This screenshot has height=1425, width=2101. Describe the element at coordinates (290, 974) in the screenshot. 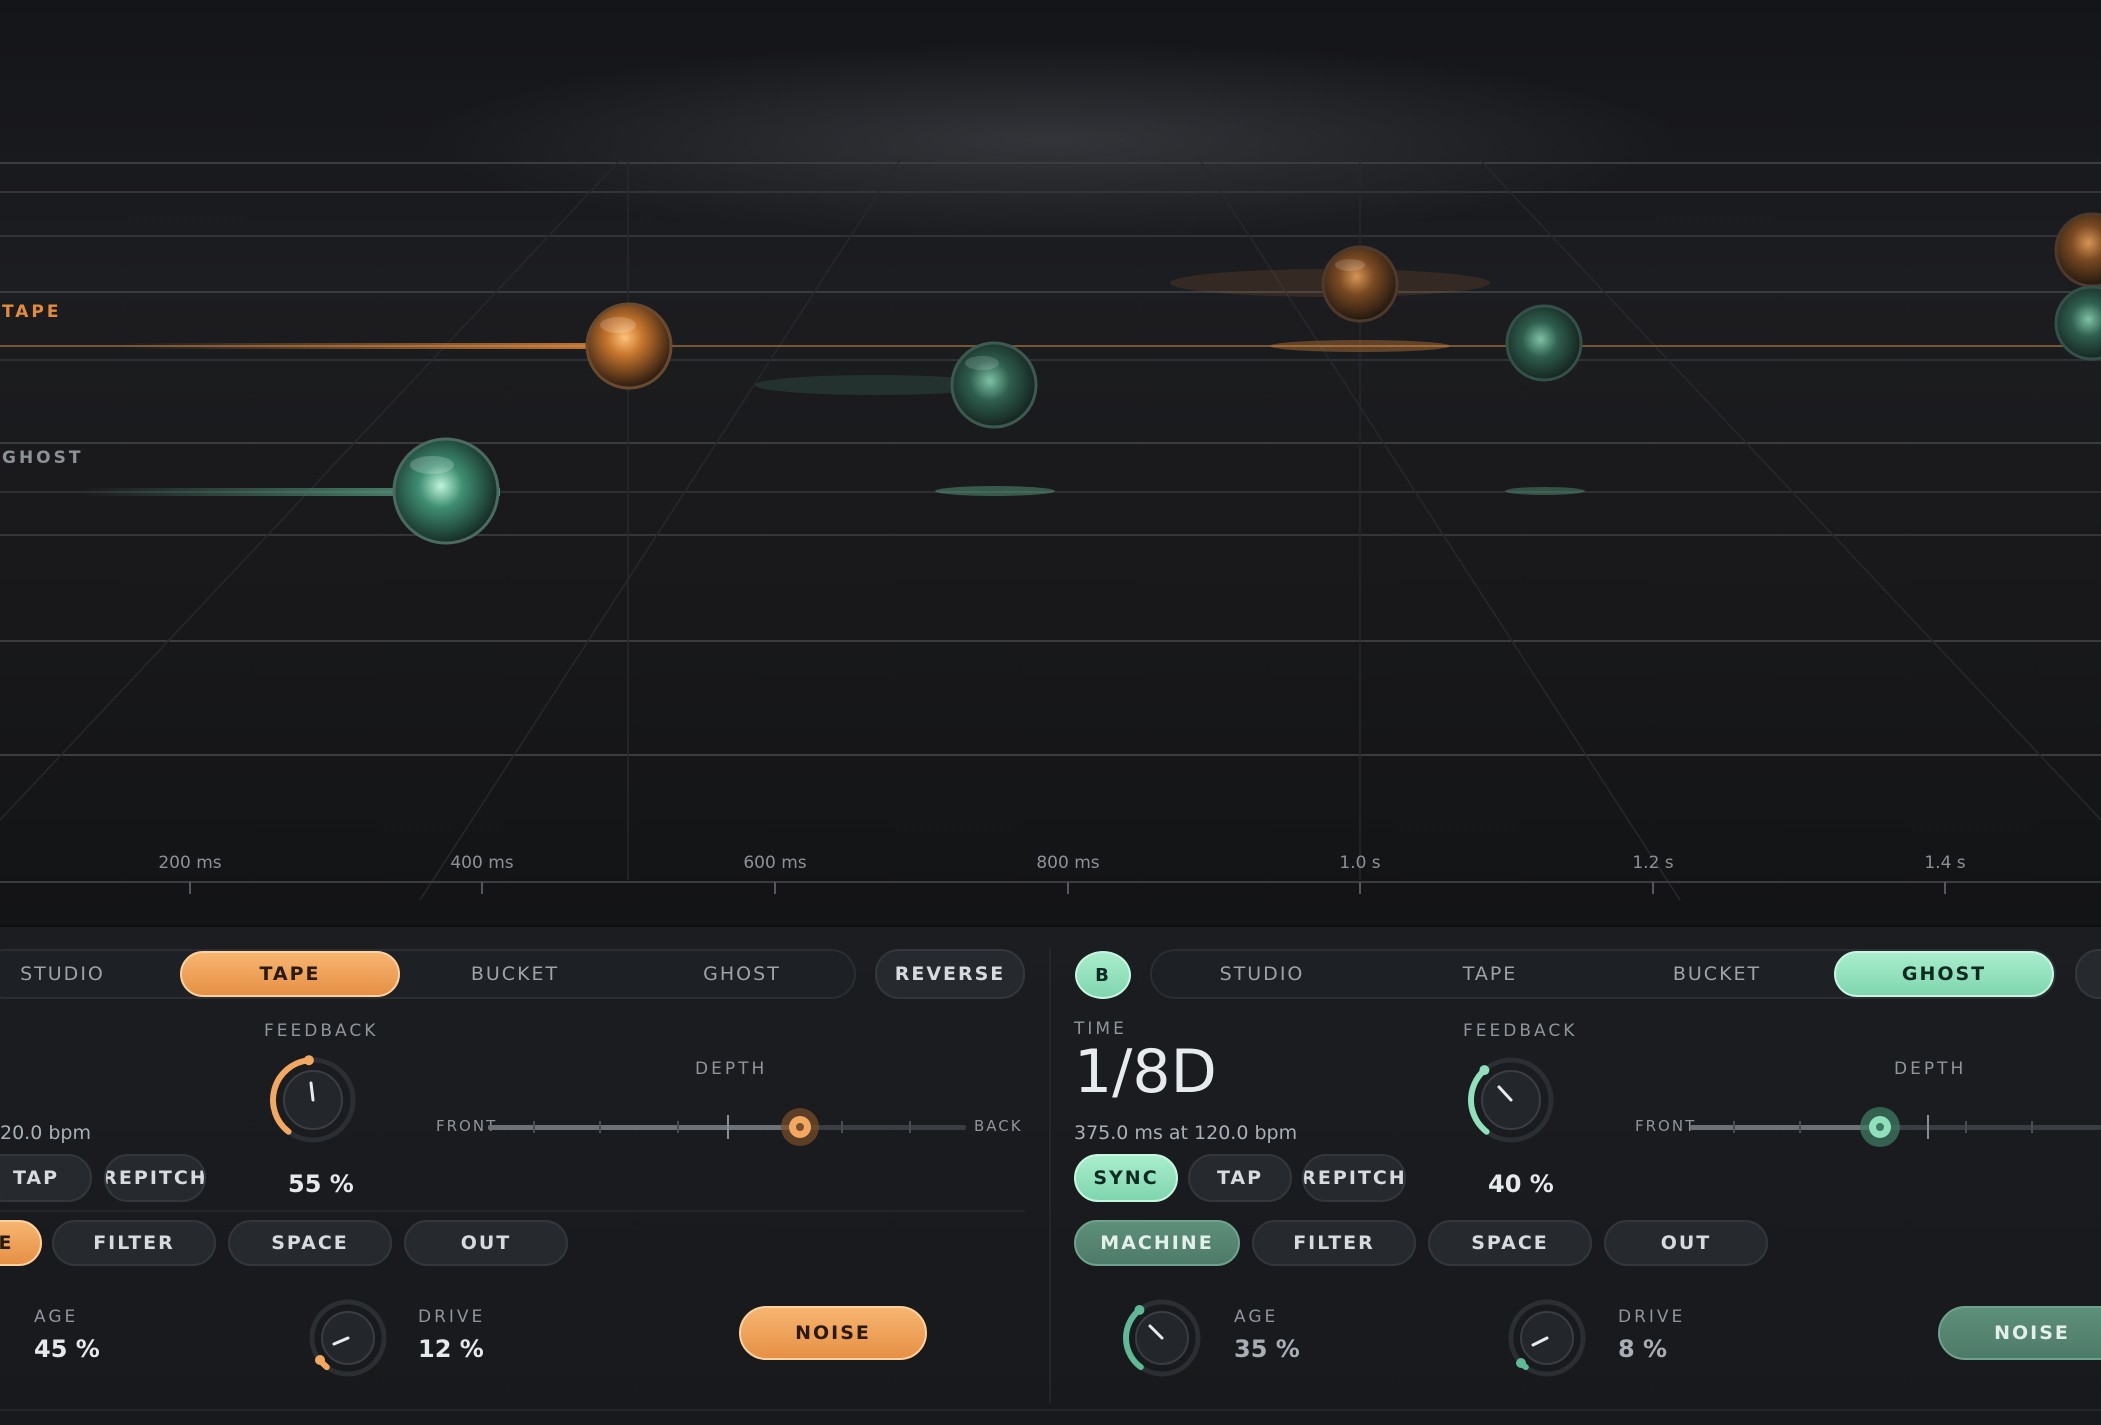

I see `deck-a-mode-tape: TAPE` at that location.